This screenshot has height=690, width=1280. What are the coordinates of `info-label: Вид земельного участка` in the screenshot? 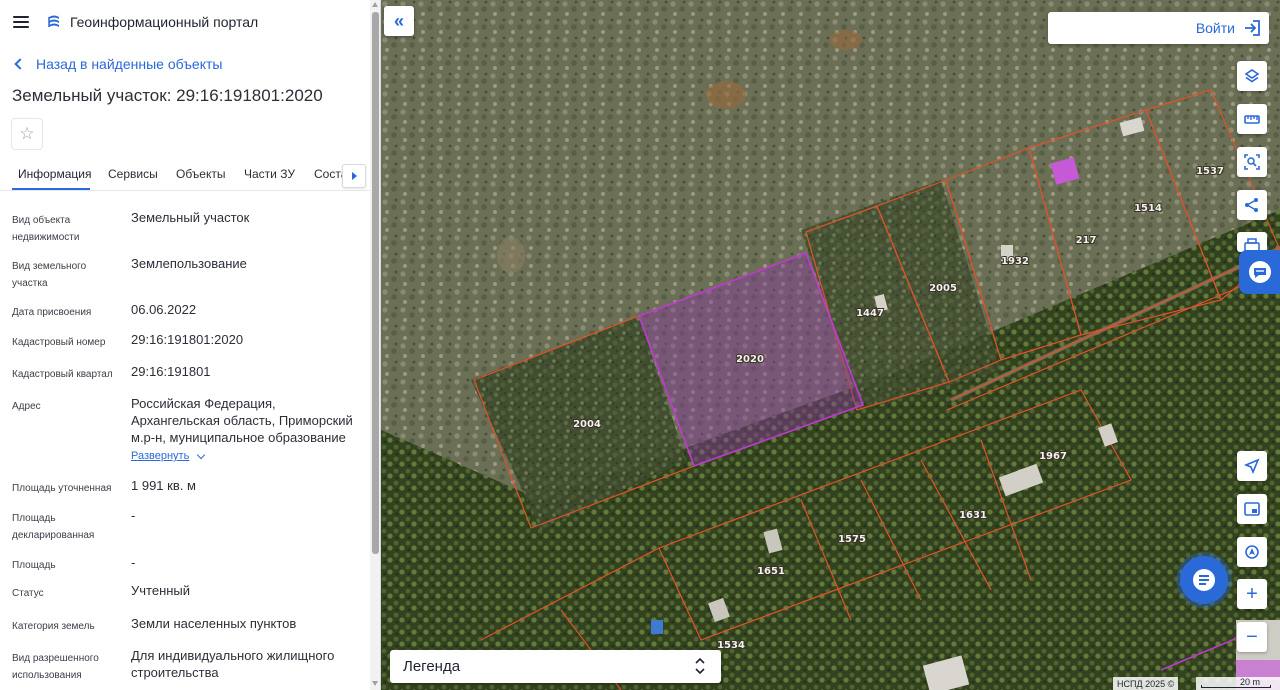 It's located at (49, 275).